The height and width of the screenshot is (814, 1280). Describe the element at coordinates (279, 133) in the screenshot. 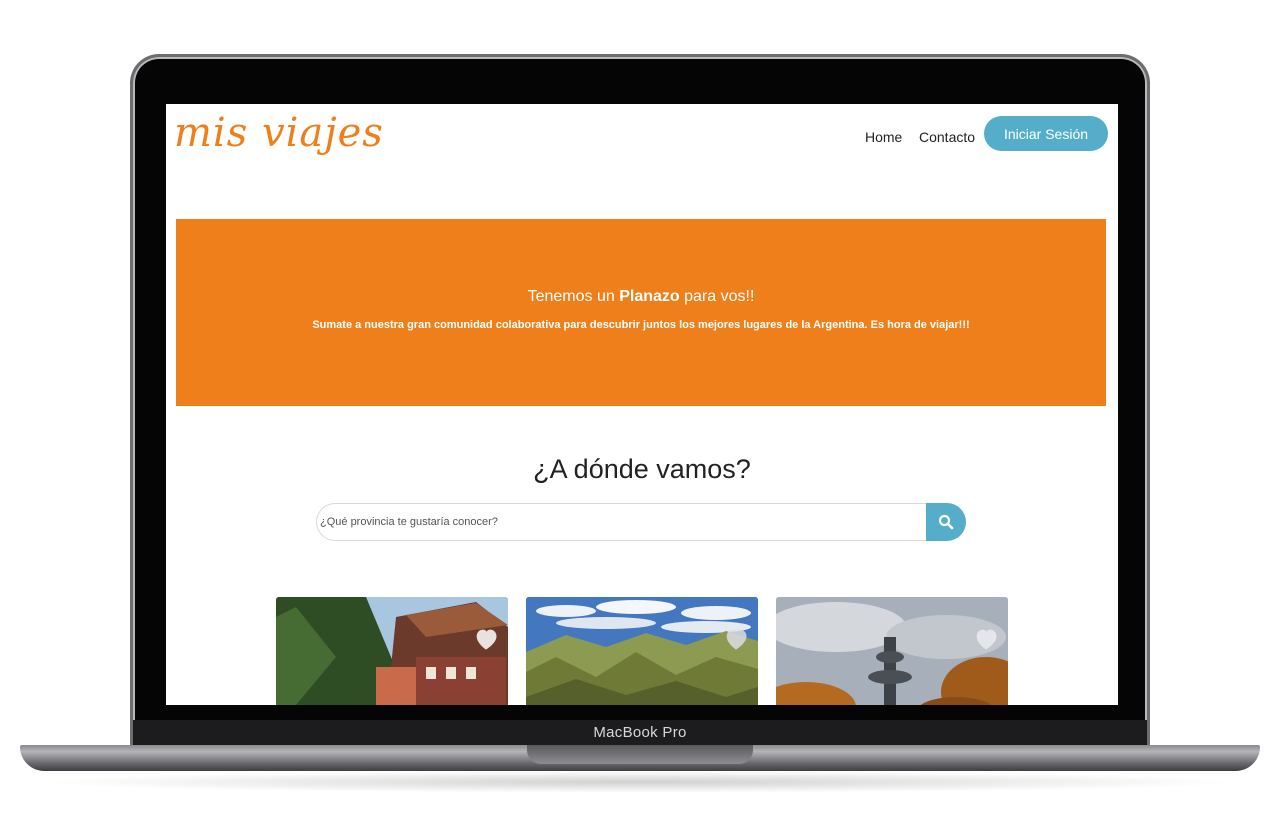

I see `site-logo: mis viajes` at that location.